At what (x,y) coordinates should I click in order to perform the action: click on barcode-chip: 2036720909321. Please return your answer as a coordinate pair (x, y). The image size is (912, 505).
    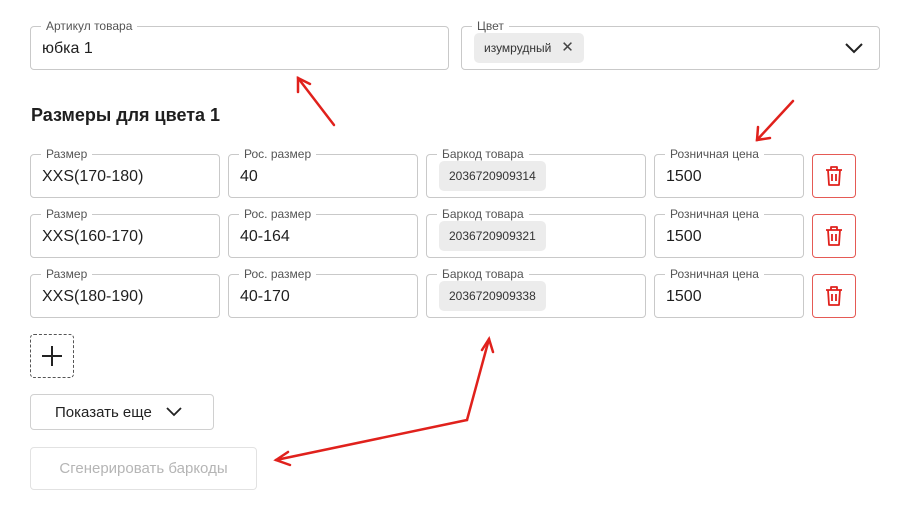
    Looking at the image, I should click on (492, 236).